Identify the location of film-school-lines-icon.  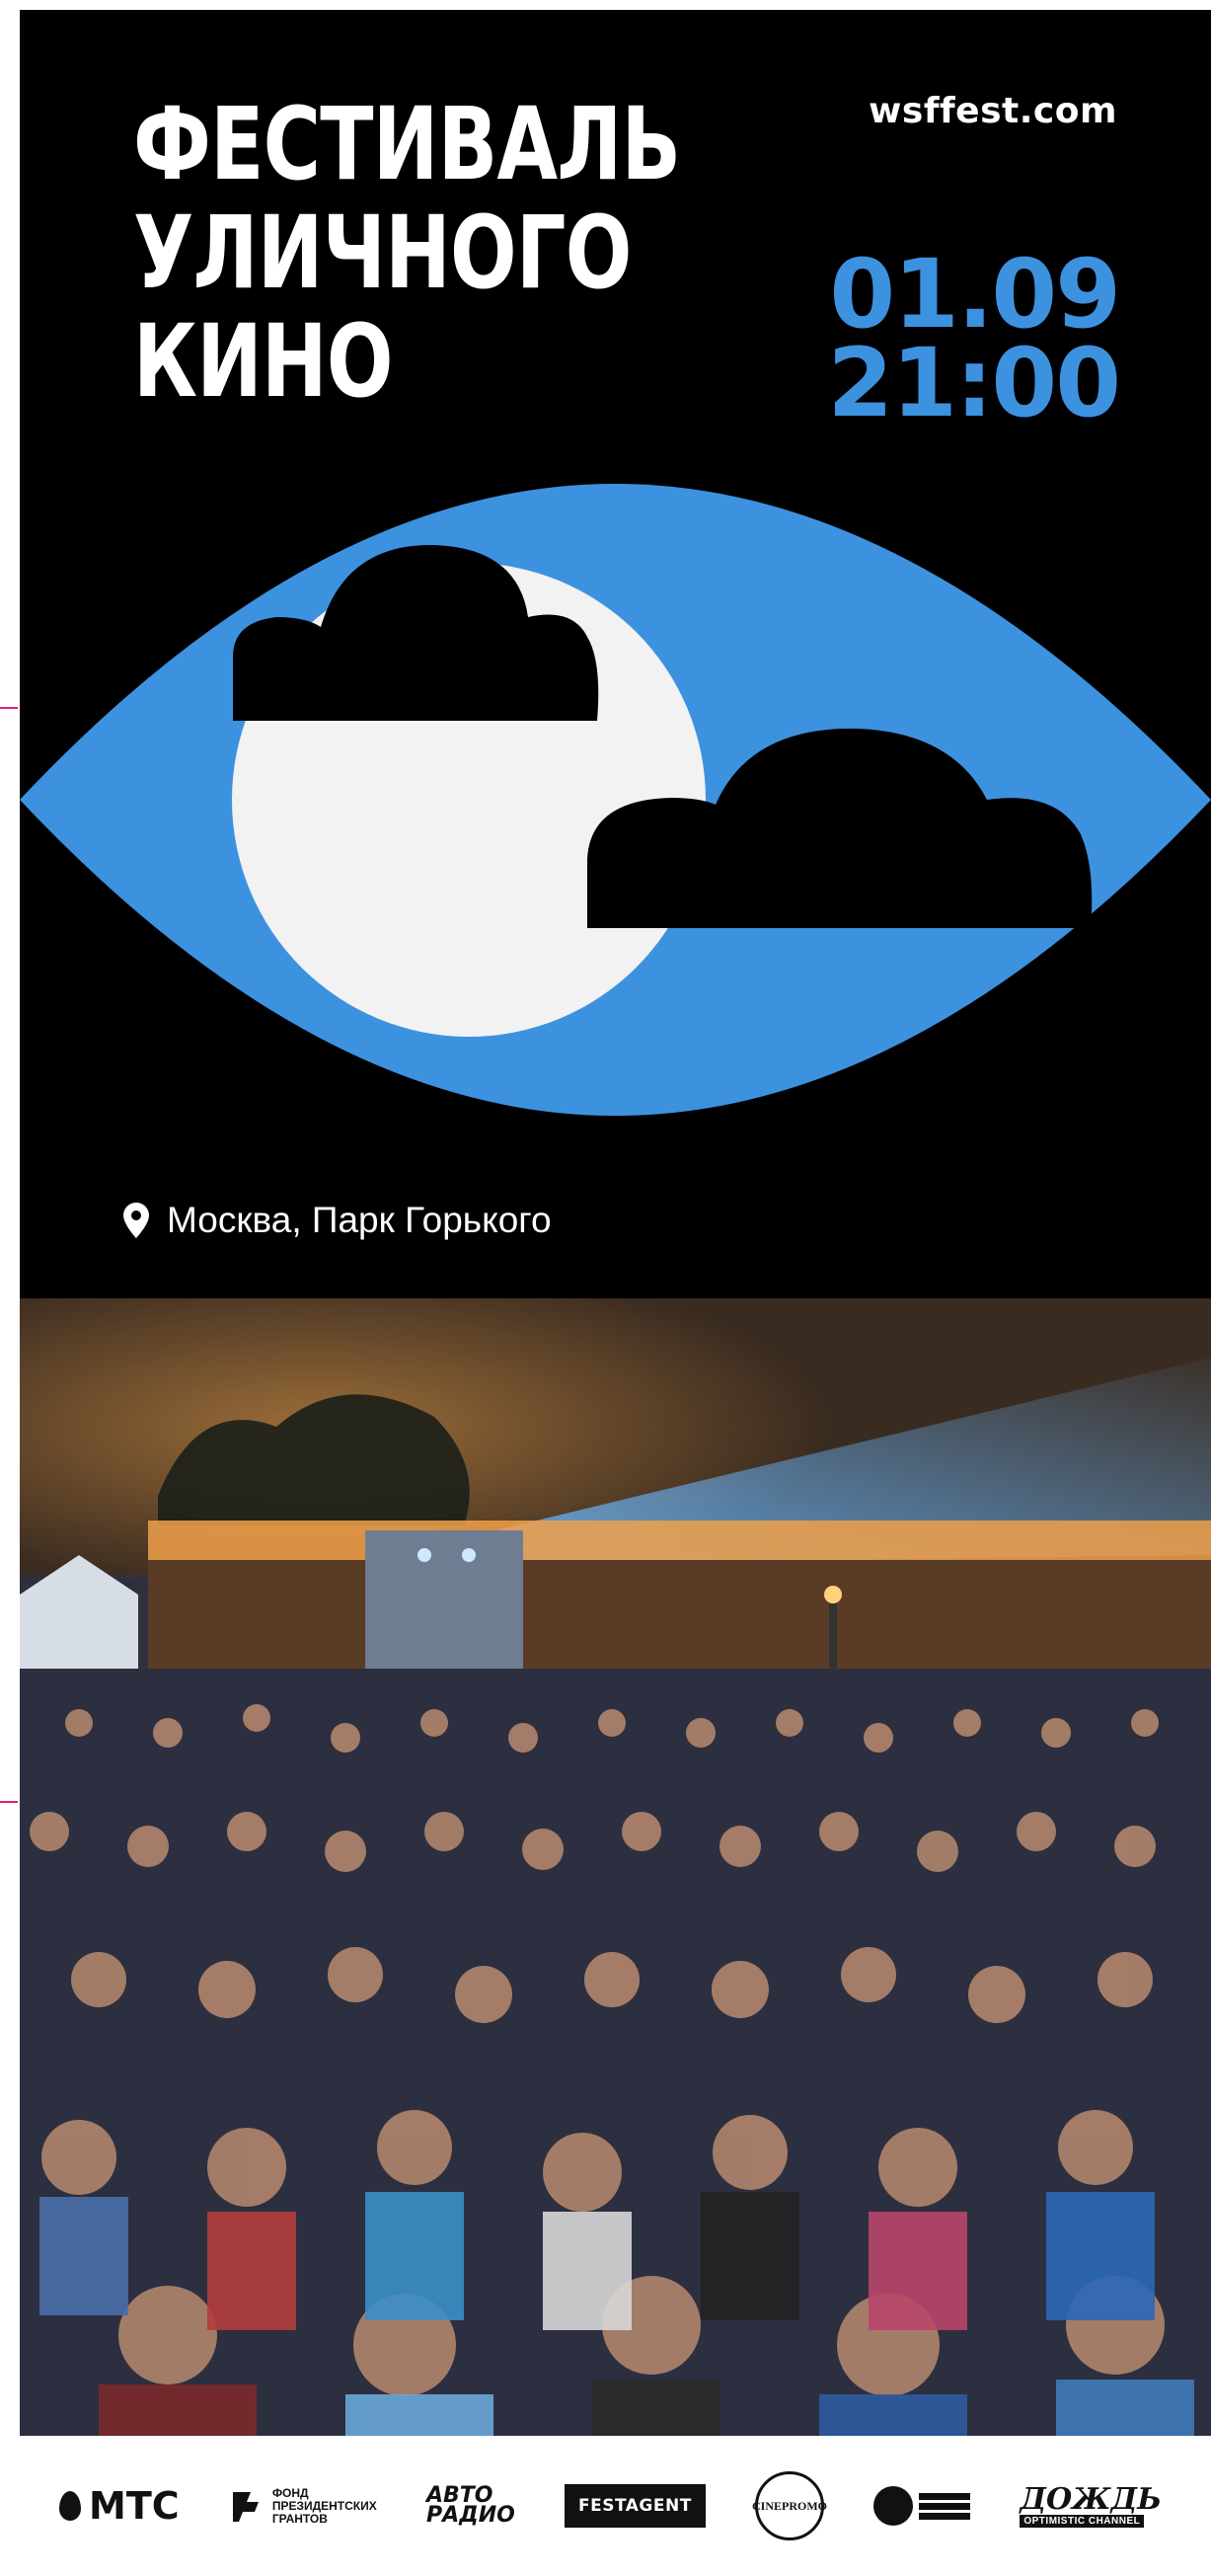
(945, 2506).